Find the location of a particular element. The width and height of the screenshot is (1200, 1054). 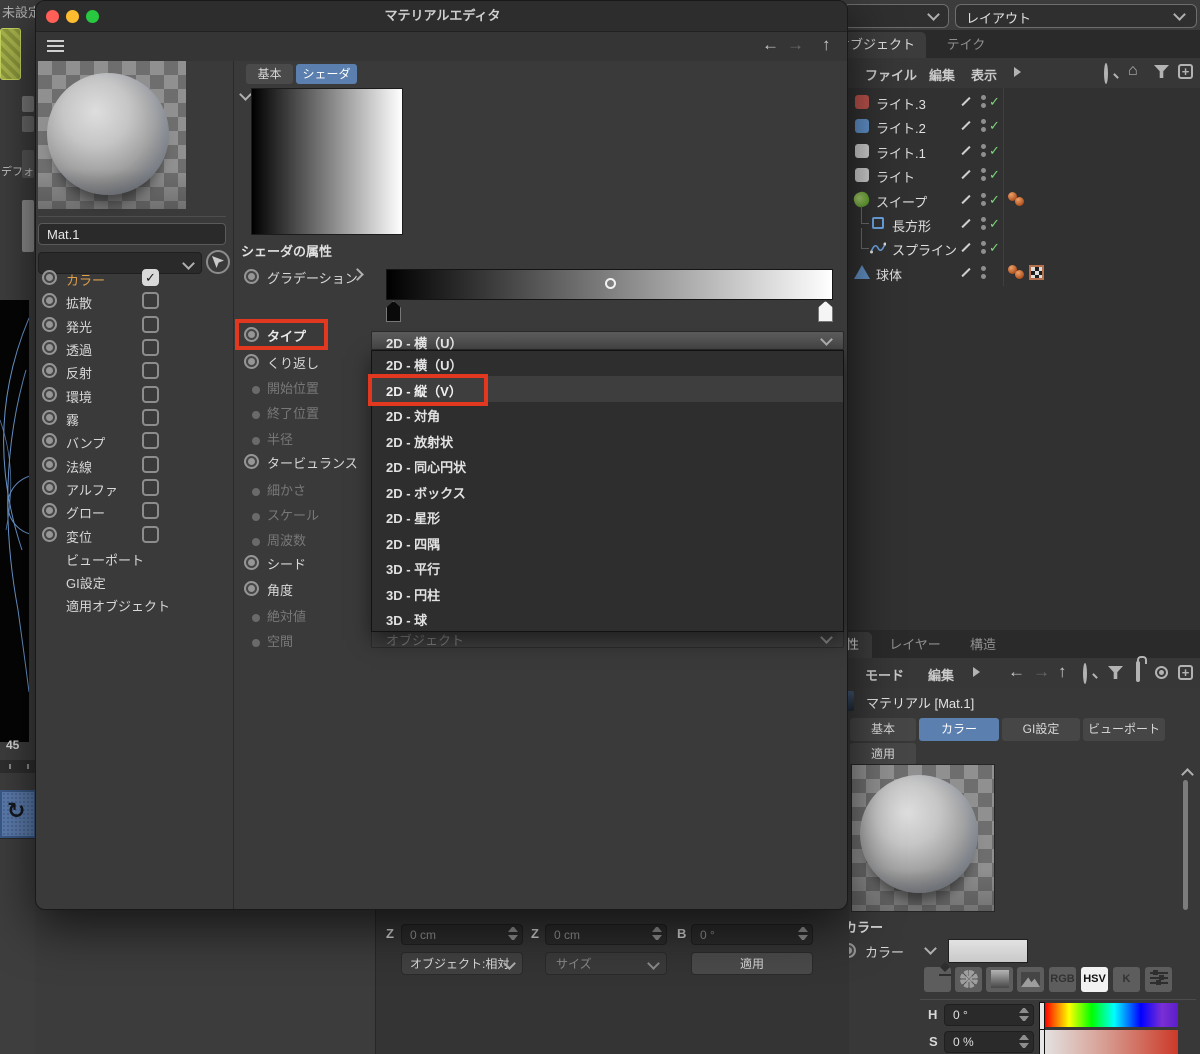

object-row: スイープ ✓ is located at coordinates (1018, 200).